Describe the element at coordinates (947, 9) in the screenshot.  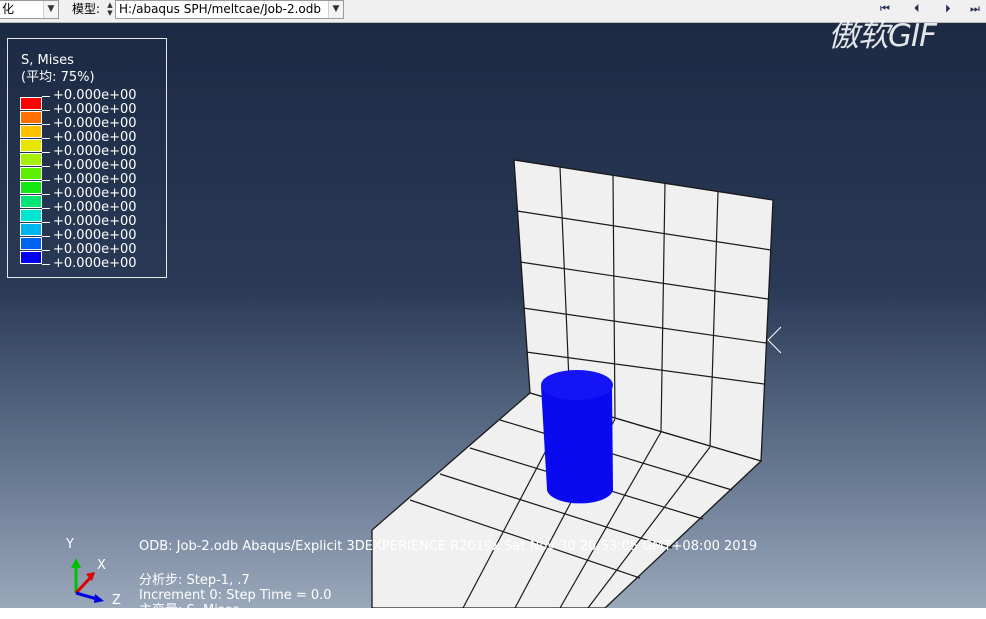
I see `next-frame-icon: ⏵` at that location.